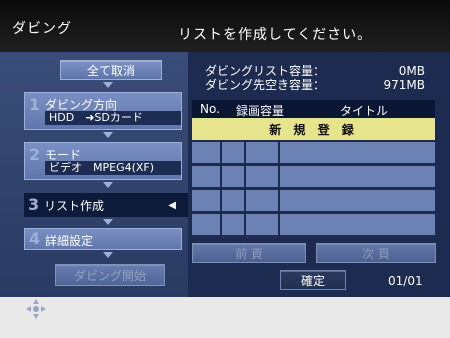  I want to click on free-capacity-value: 971MB, so click(404, 85).